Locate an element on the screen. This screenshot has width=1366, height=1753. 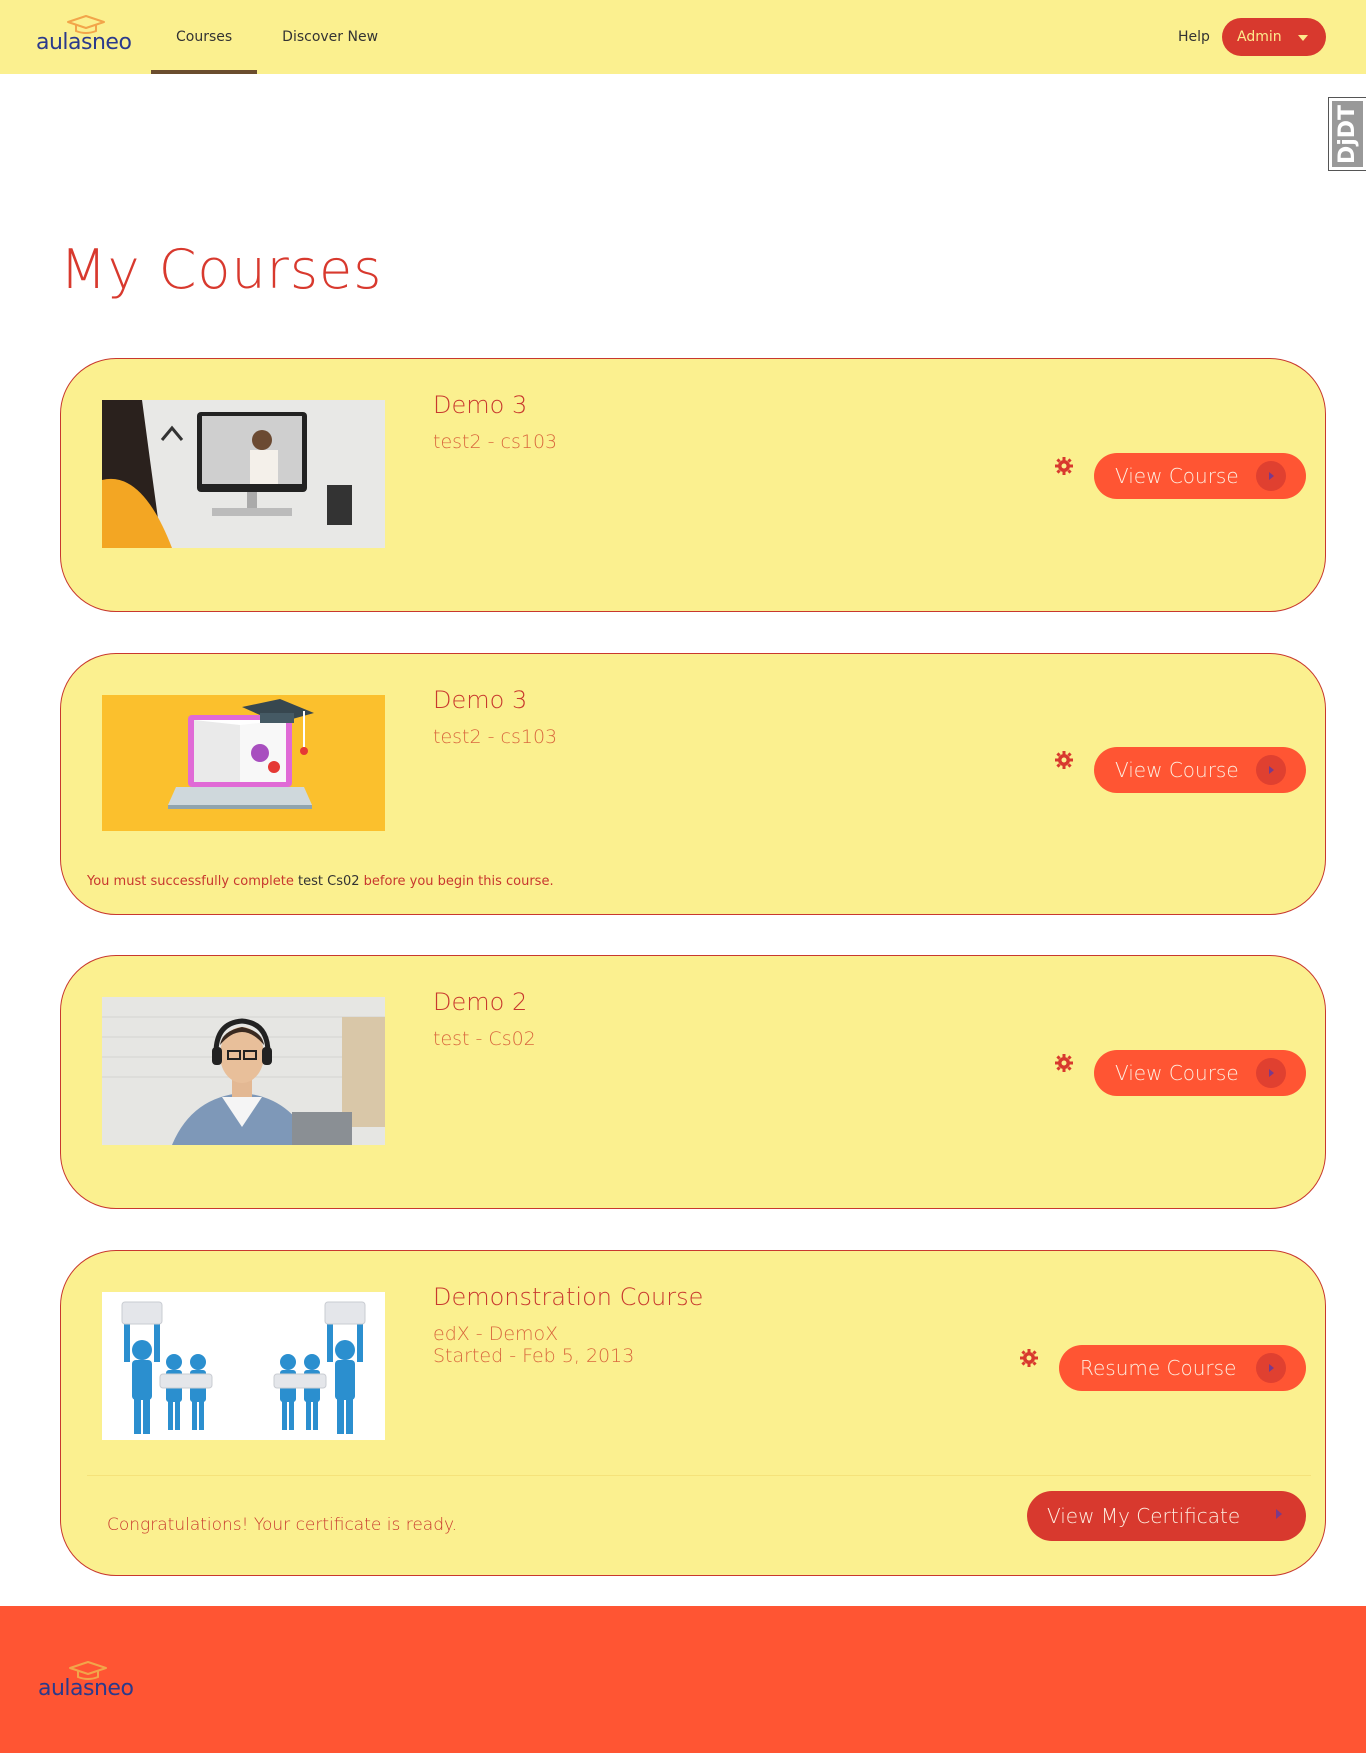
brand-logo: aulasneo is located at coordinates (86, 36).